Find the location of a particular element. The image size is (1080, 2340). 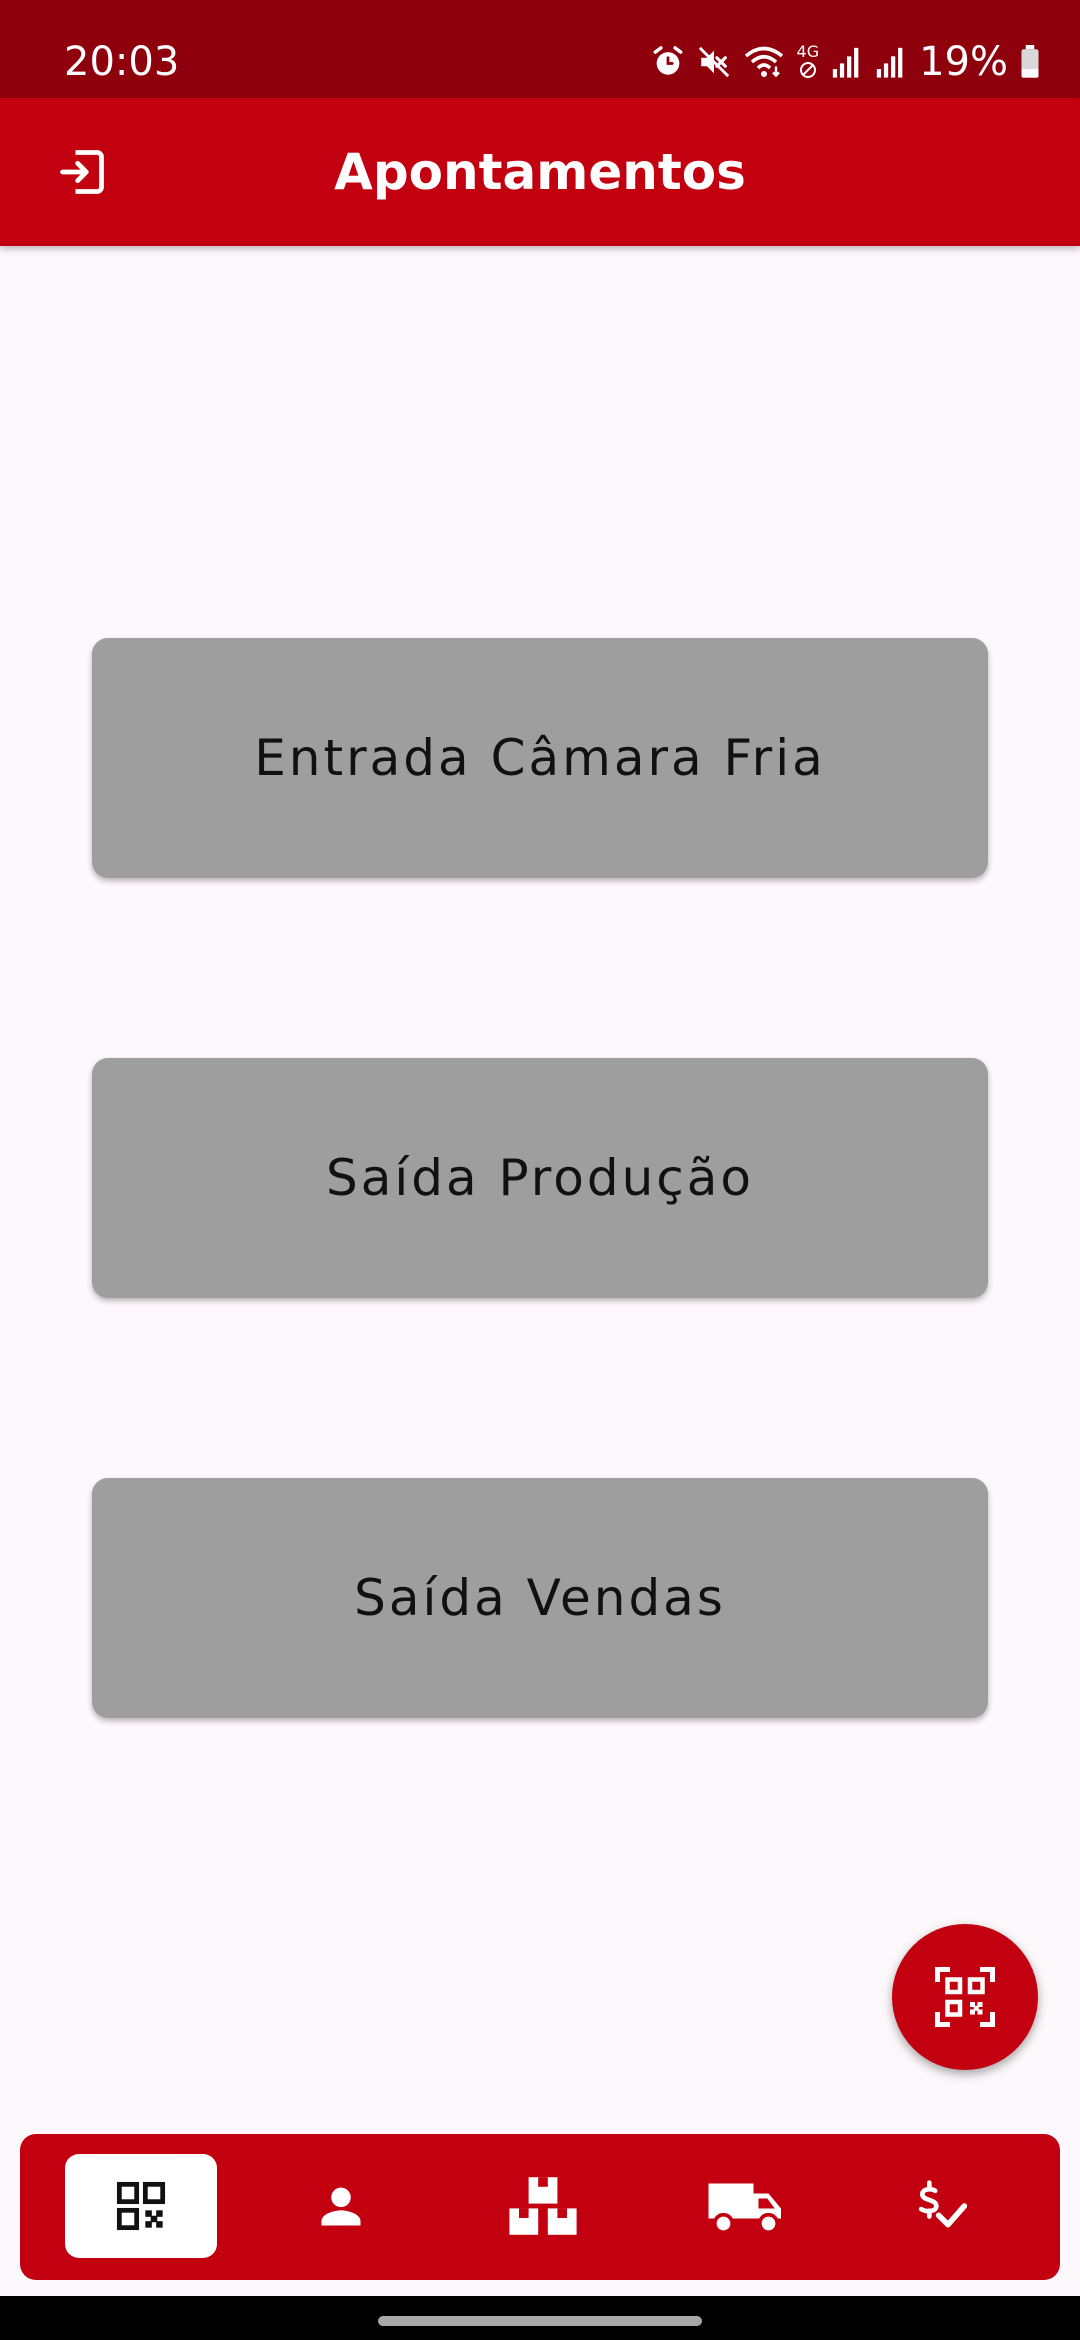

page-title: Apontamentos is located at coordinates (540, 172).